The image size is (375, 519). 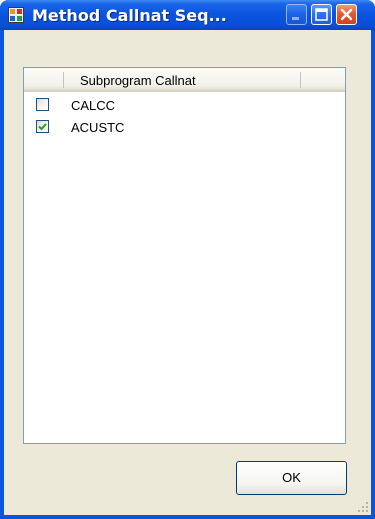 I want to click on resize-grip-icon, so click(x=363, y=507).